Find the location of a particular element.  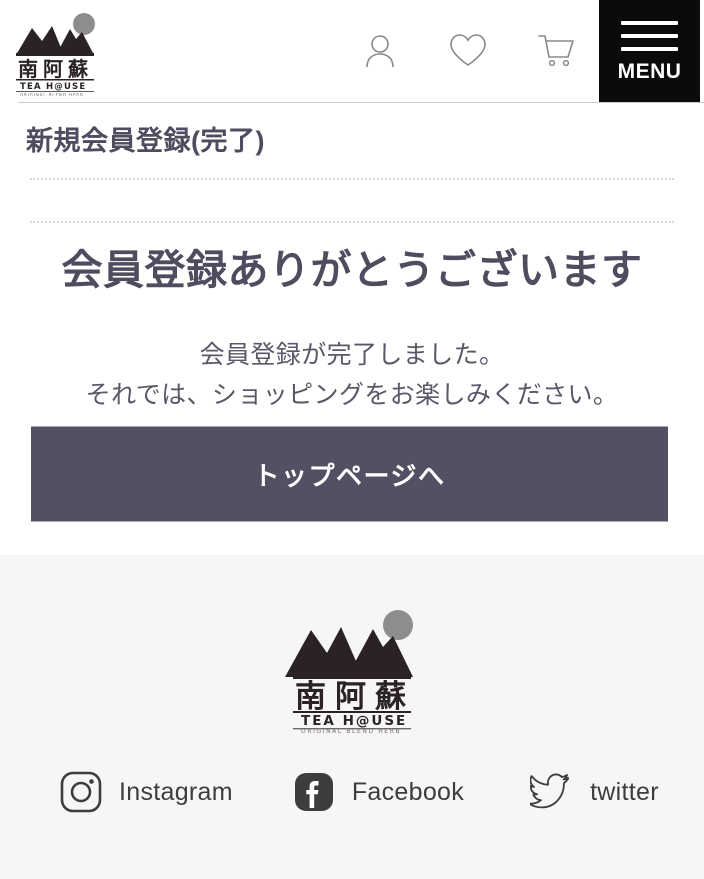

social-link-facebook: Facebook is located at coordinates (378, 792).